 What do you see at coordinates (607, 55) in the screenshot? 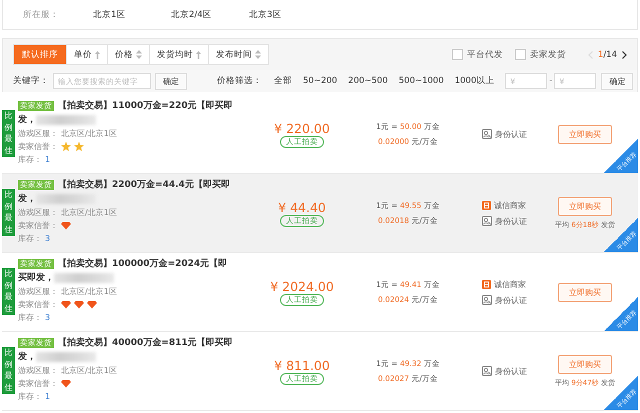
I see `page-indicator: 1/14` at bounding box center [607, 55].